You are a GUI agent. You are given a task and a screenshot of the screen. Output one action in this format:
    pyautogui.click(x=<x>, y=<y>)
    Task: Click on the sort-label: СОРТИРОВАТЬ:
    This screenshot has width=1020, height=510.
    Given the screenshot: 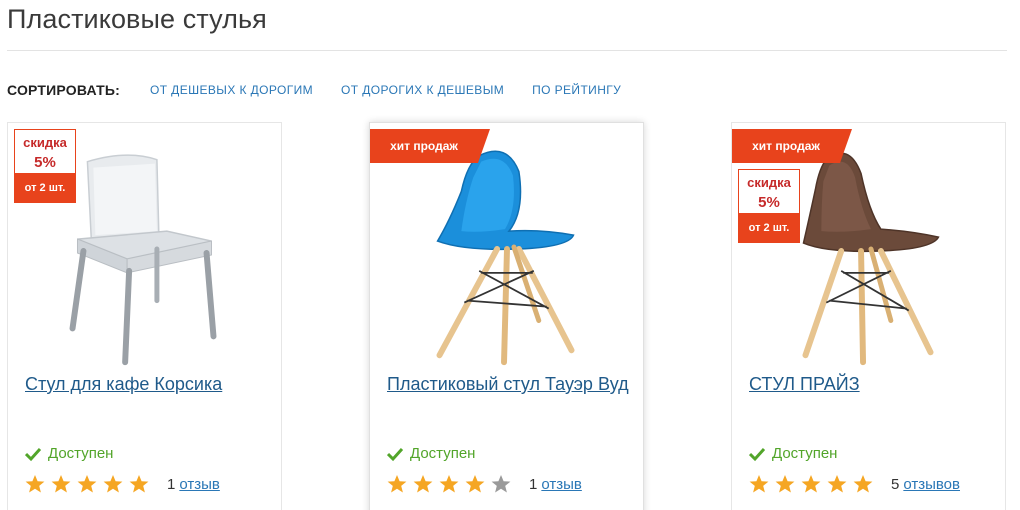 What is the action you would take?
    pyautogui.click(x=63, y=90)
    